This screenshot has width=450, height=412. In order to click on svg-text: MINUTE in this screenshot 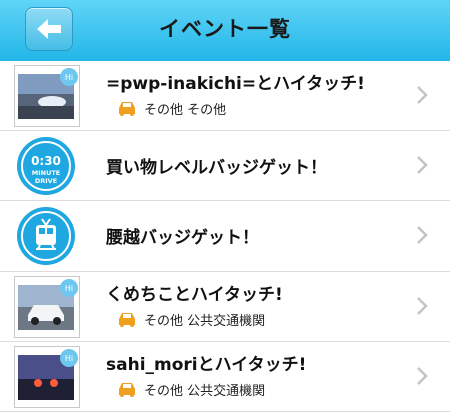, I will do `click(46, 173)`.